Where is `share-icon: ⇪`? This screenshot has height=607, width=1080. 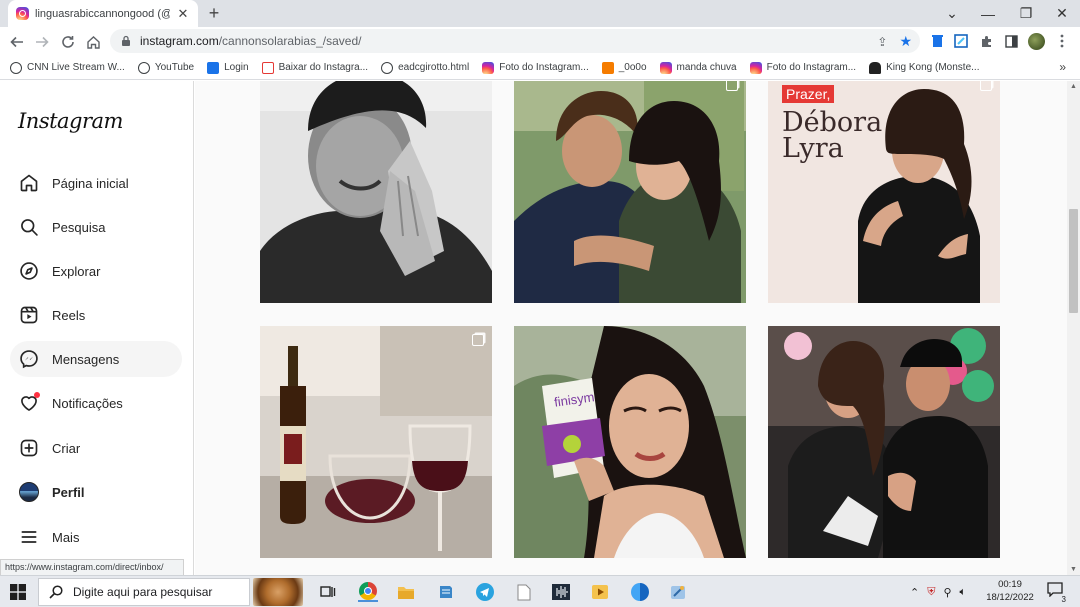 share-icon: ⇪ is located at coordinates (882, 42).